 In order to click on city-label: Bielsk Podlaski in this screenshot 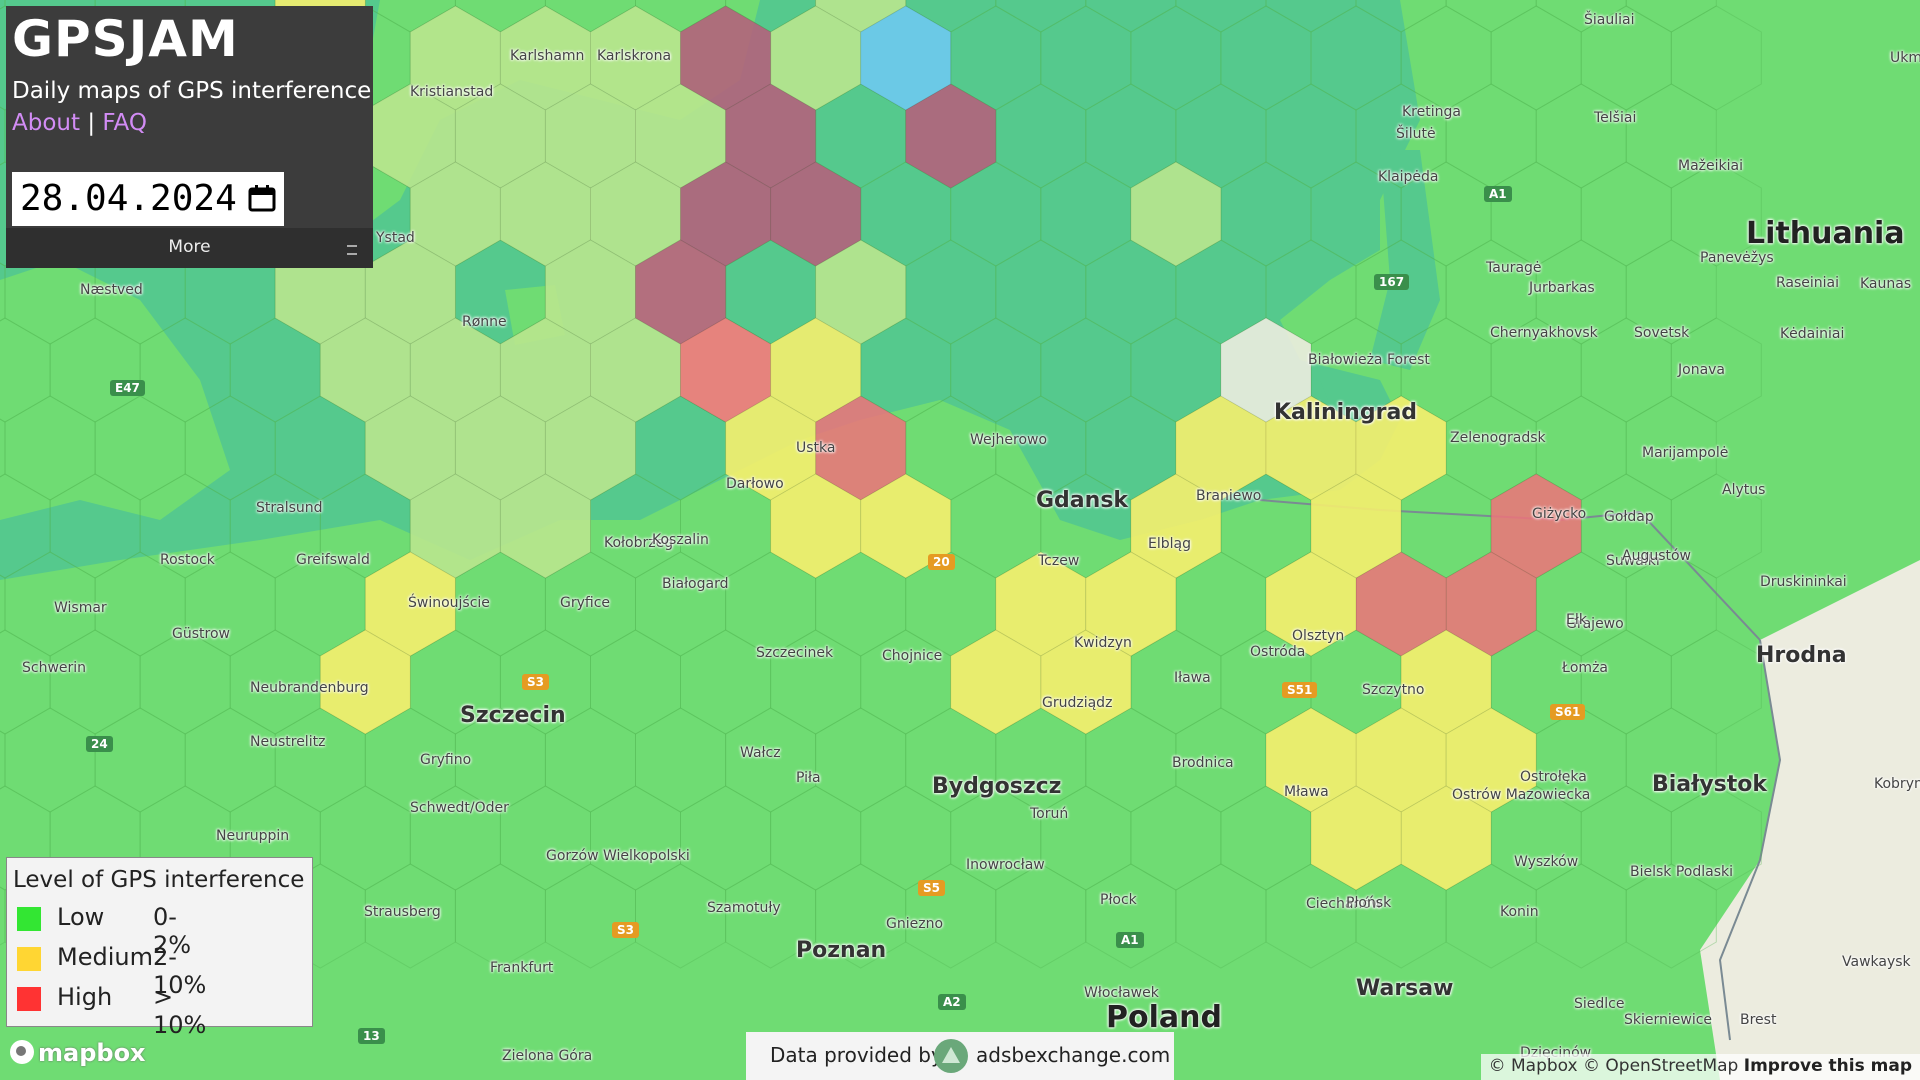, I will do `click(1682, 872)`.